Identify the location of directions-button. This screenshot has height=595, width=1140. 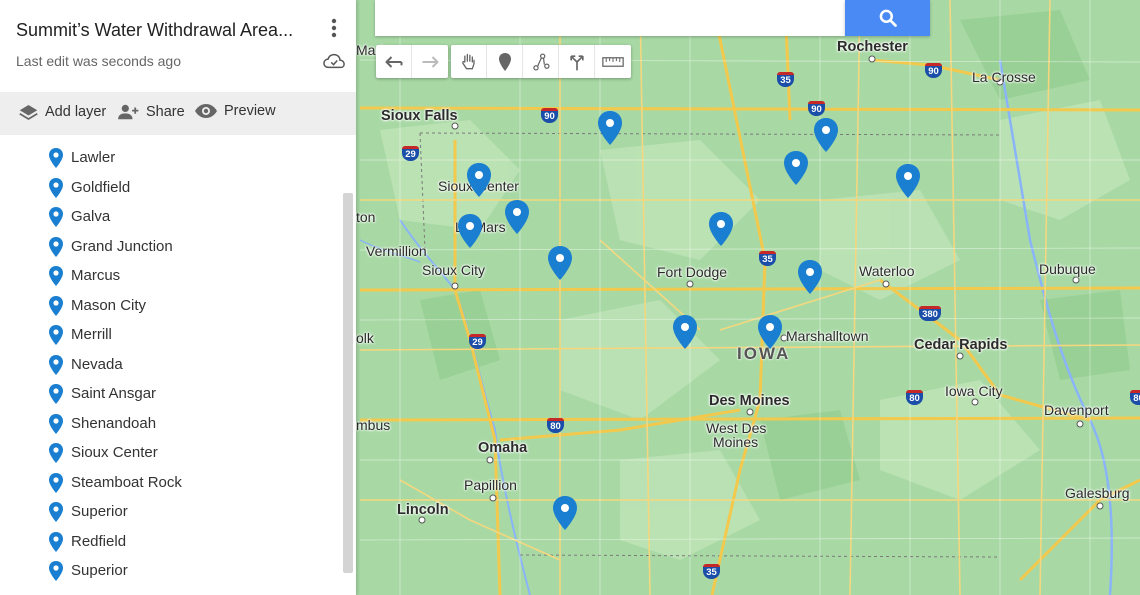
(577, 61).